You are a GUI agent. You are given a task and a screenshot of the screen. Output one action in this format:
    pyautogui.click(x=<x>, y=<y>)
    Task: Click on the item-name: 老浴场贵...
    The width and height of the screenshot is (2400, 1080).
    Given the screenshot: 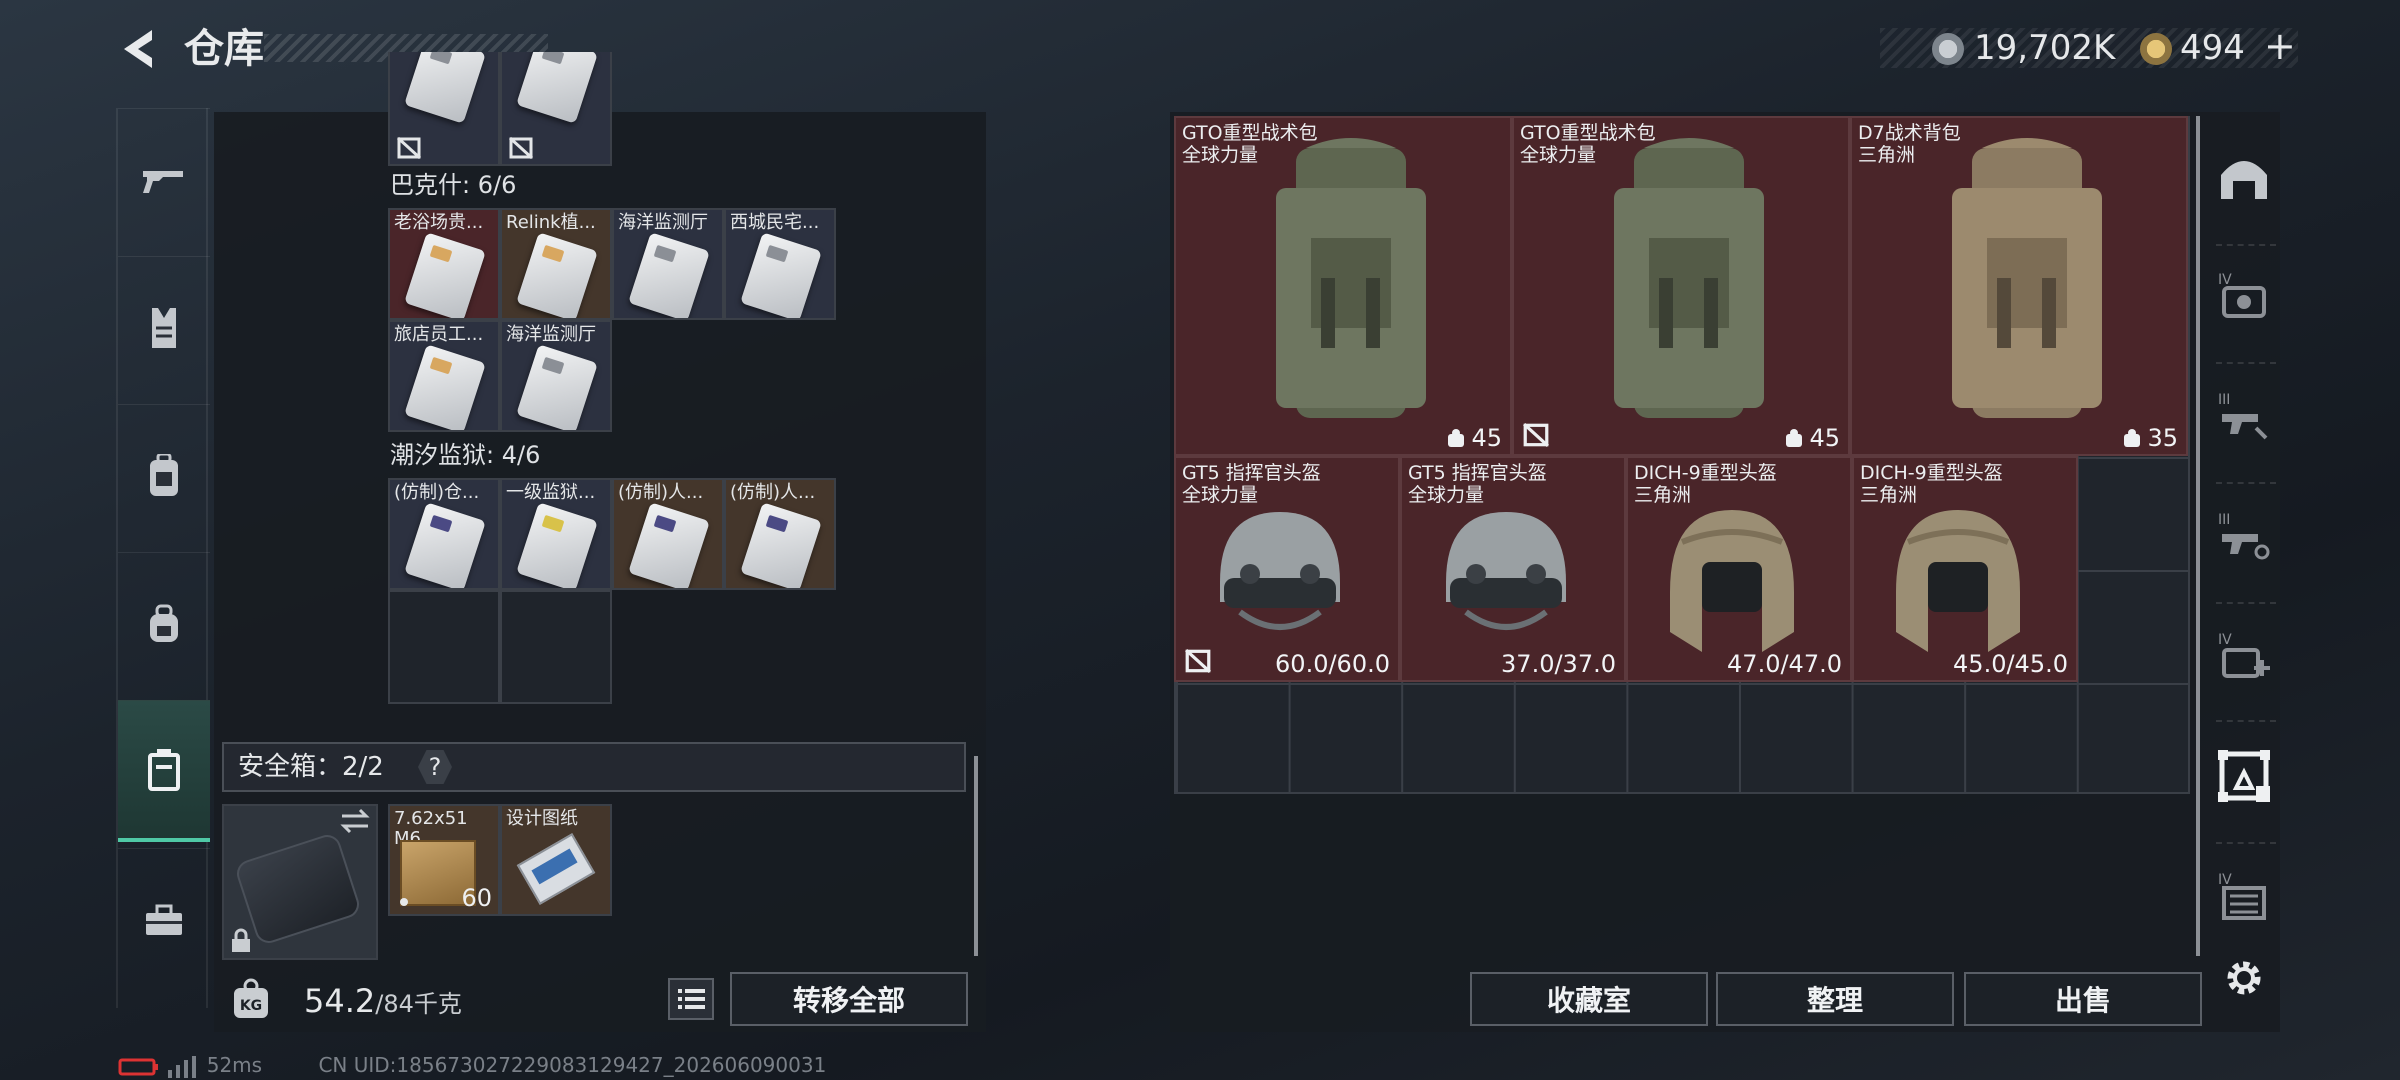 What is the action you would take?
    pyautogui.click(x=439, y=222)
    